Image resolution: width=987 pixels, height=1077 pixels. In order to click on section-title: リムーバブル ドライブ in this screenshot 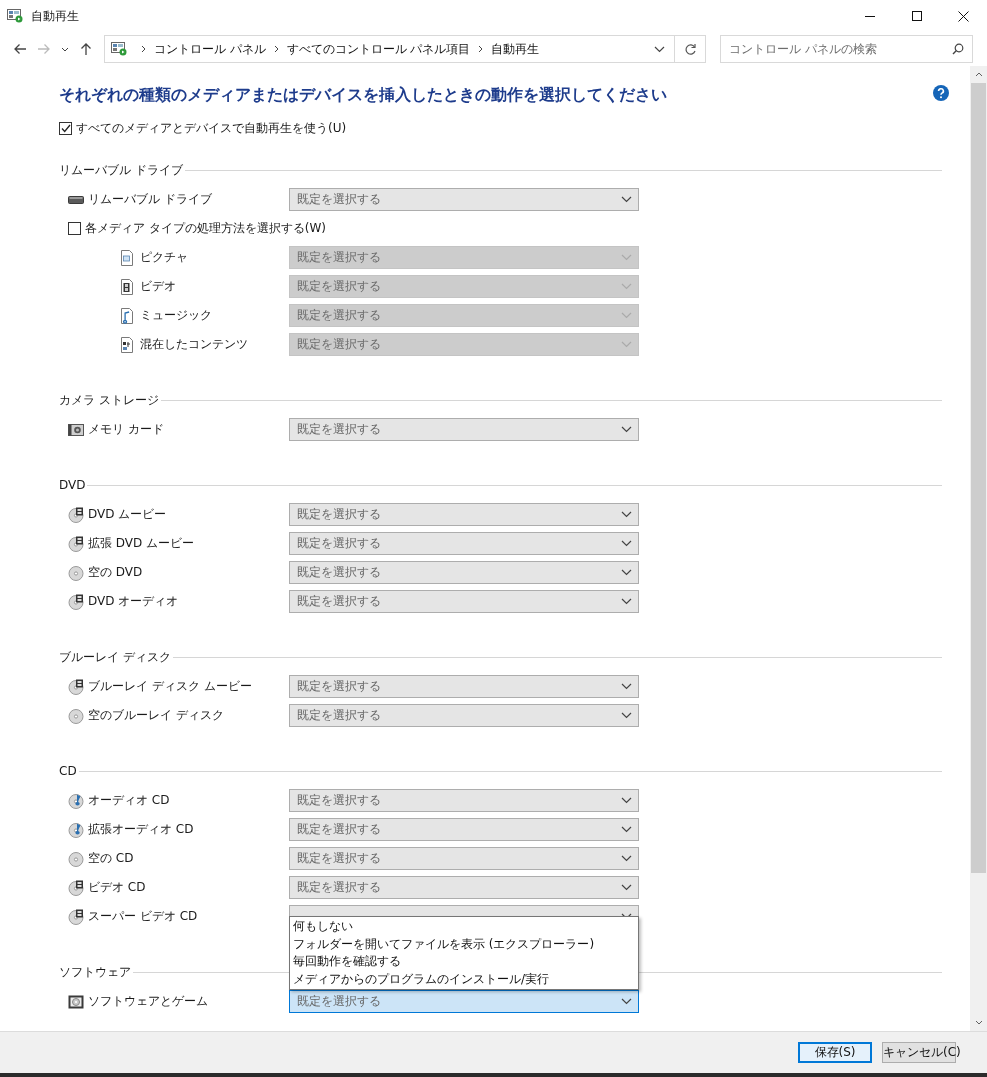, I will do `click(121, 170)`.